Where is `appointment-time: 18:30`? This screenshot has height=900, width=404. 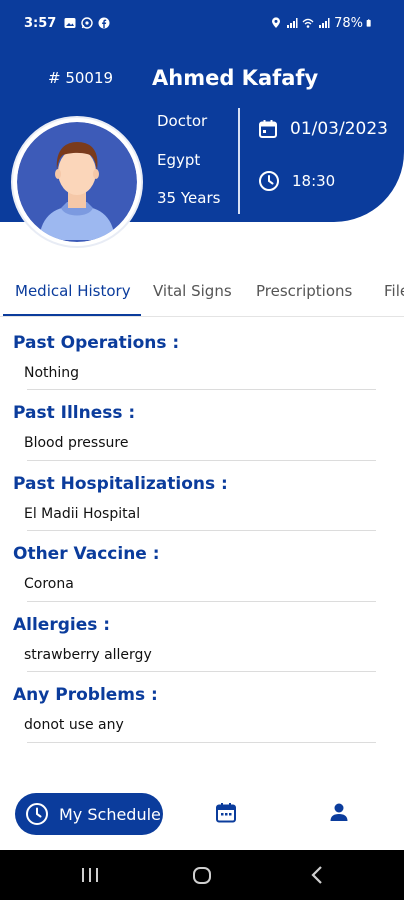
appointment-time: 18:30 is located at coordinates (314, 181).